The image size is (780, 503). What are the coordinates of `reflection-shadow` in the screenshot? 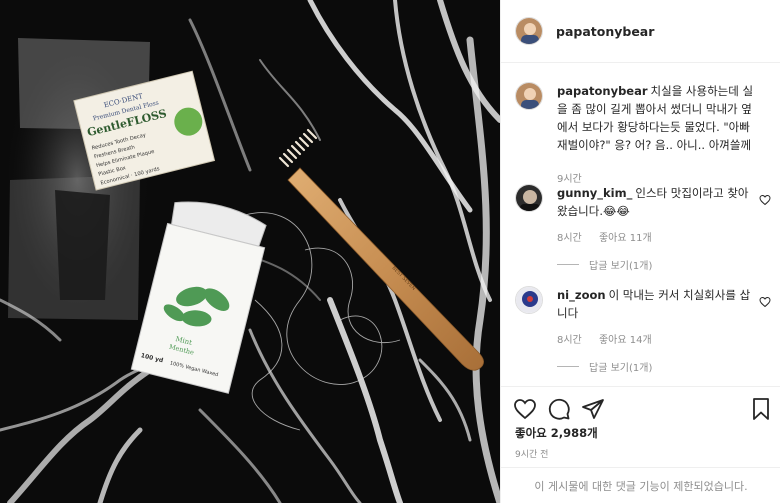 It's located at (82, 245).